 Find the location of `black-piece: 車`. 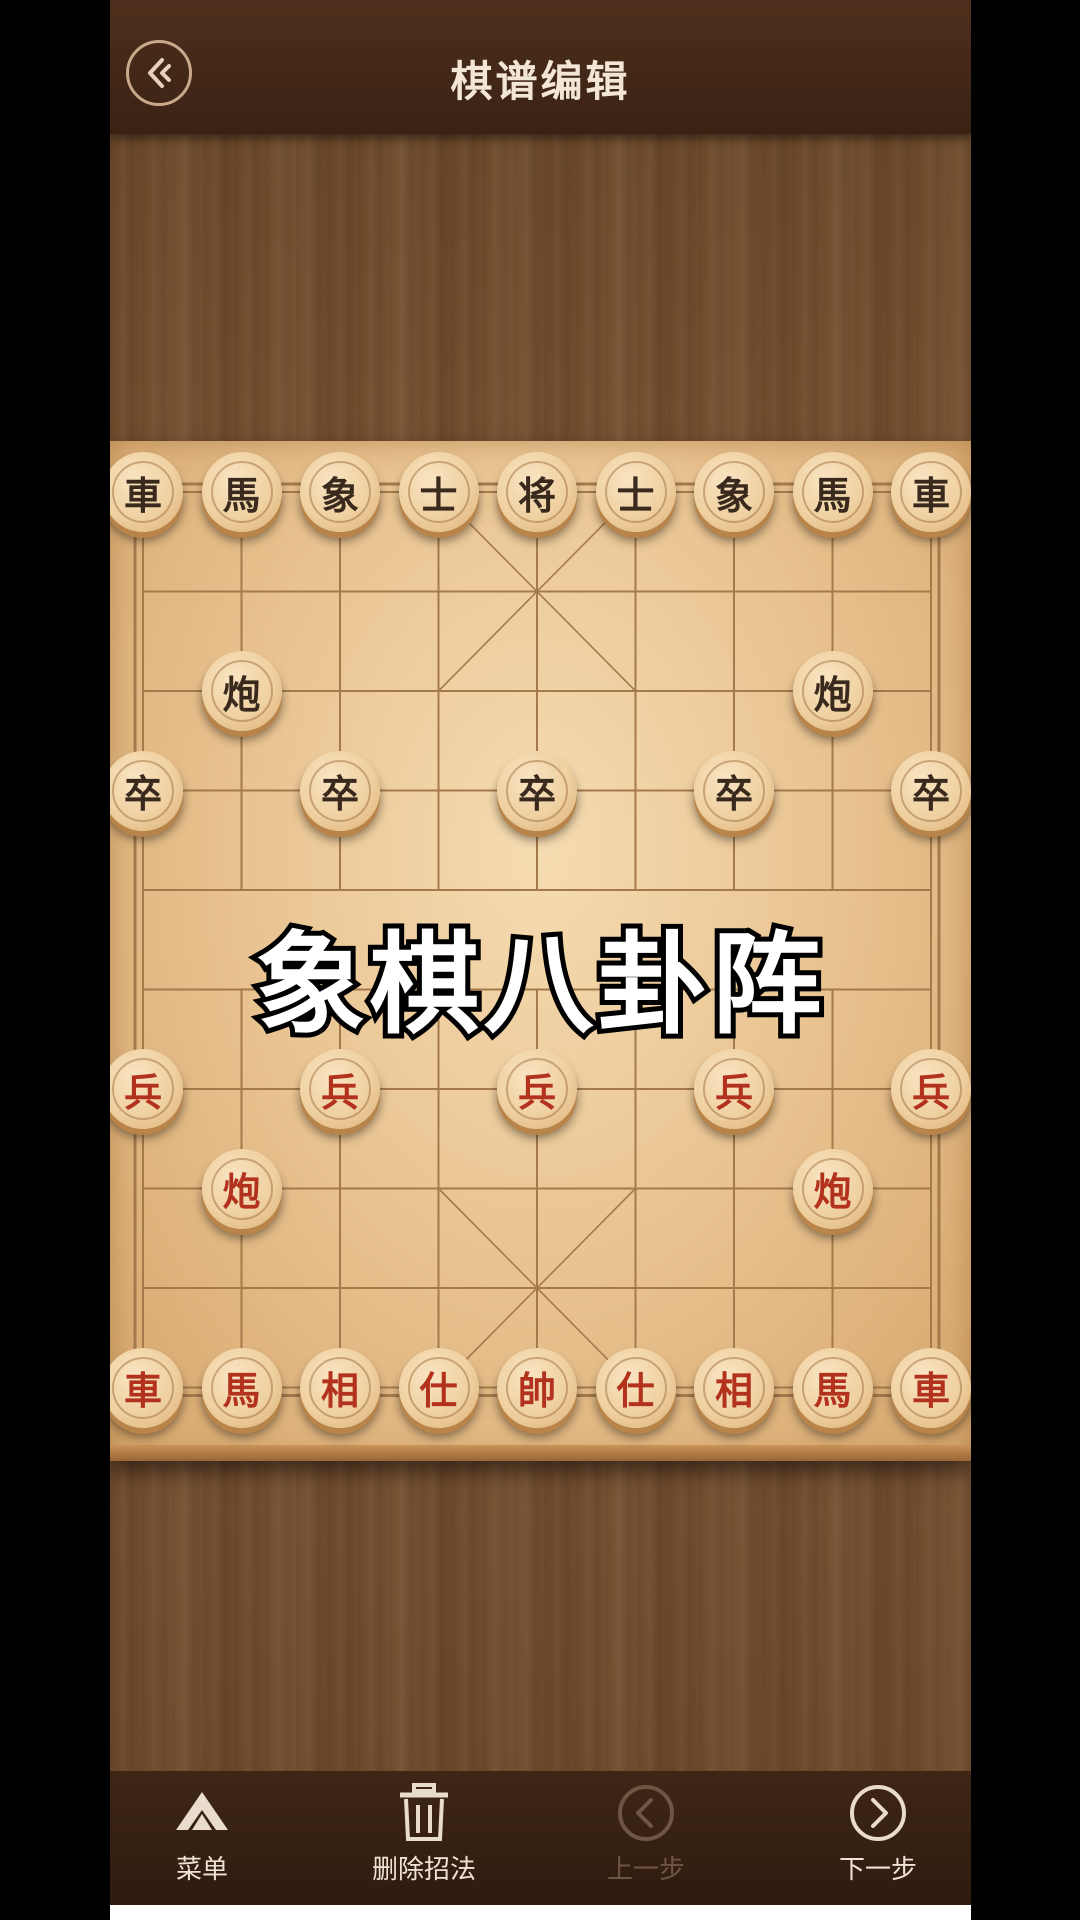

black-piece: 車 is located at coordinates (931, 492).